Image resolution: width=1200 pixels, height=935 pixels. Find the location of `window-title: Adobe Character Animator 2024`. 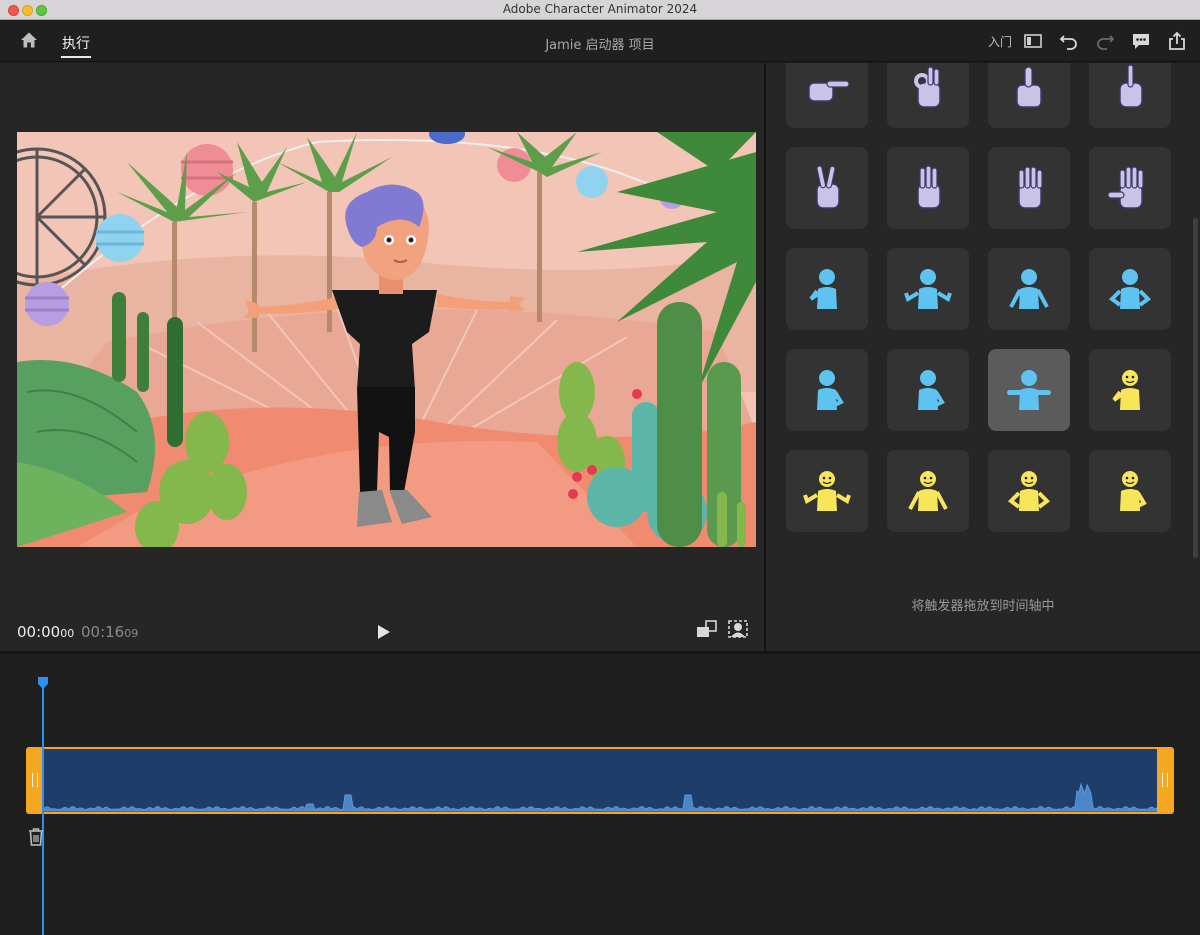

window-title: Adobe Character Animator 2024 is located at coordinates (600, 9).